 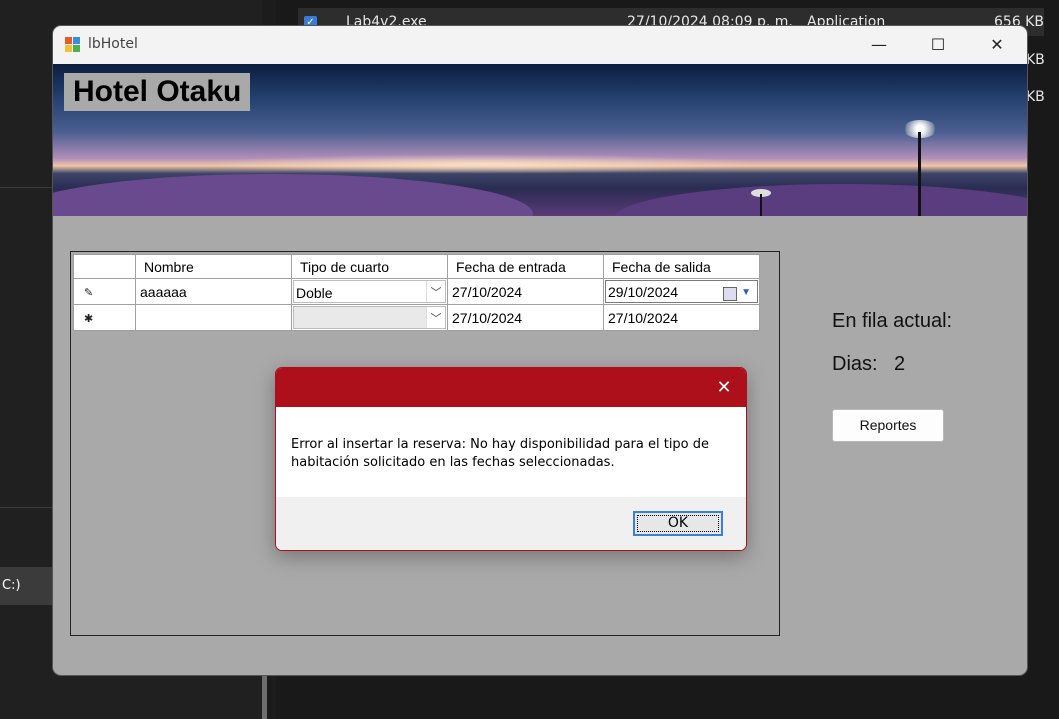 I want to click on hotel-title: Hotel Otaku, so click(x=157, y=92).